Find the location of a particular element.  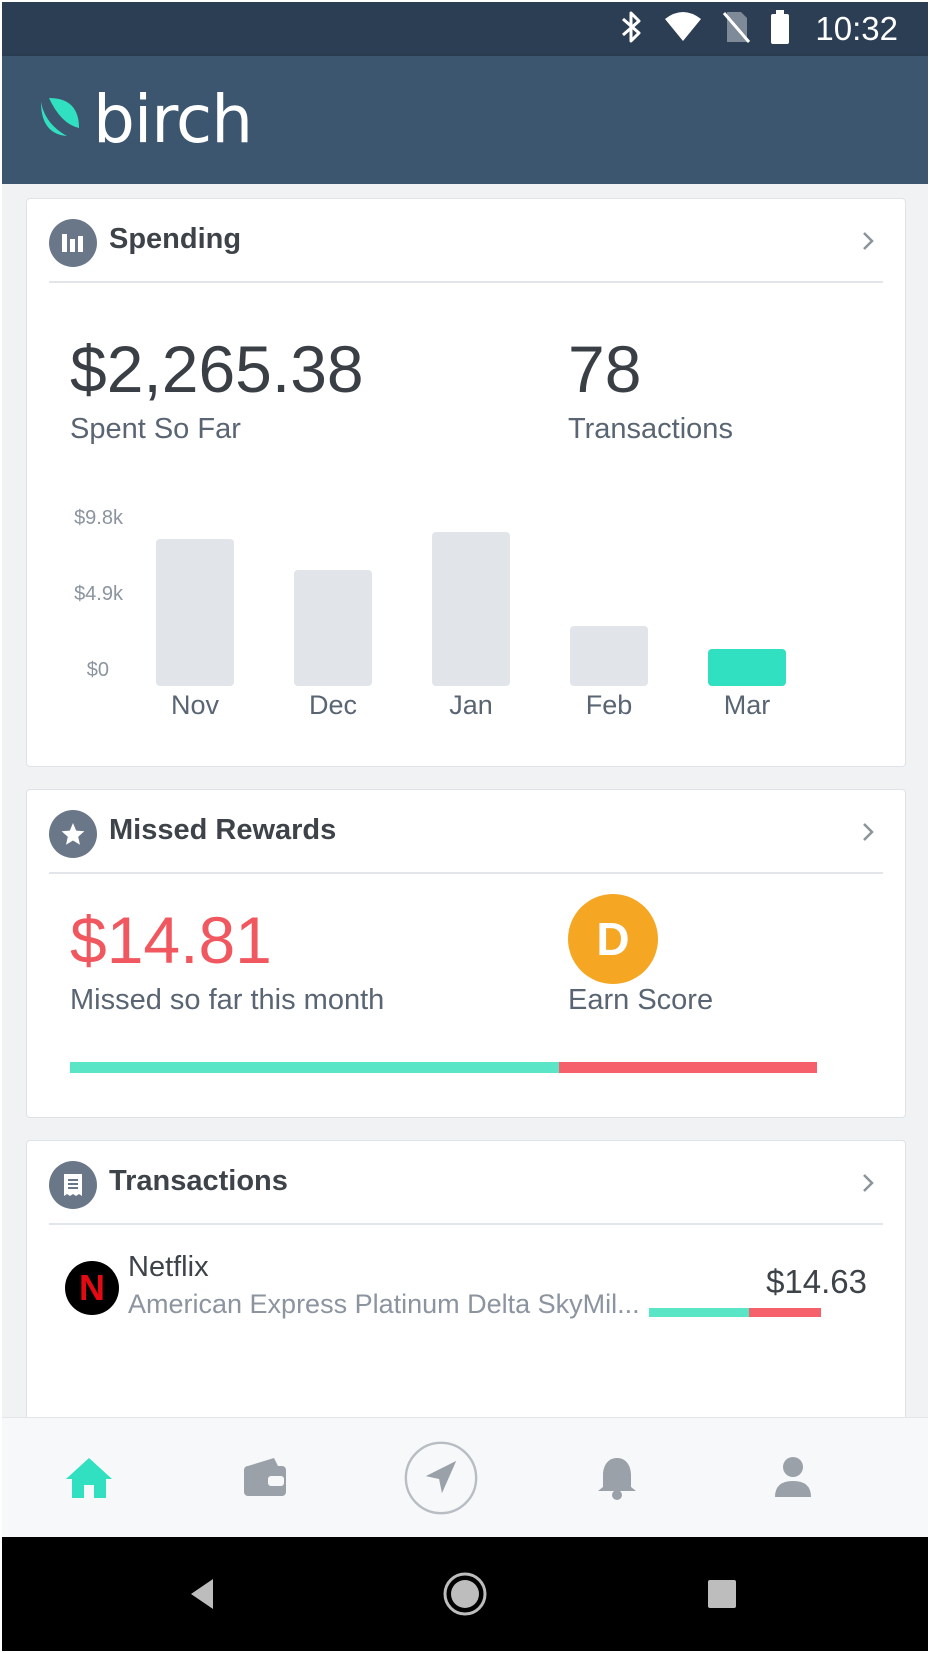

tx-earned-segment is located at coordinates (699, 1312).